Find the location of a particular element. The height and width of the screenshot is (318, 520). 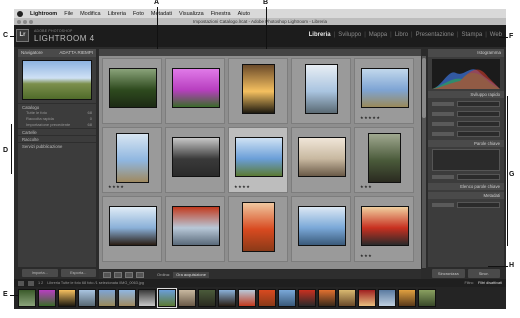

metadata-header: Metadati is located at coordinates (466, 195).